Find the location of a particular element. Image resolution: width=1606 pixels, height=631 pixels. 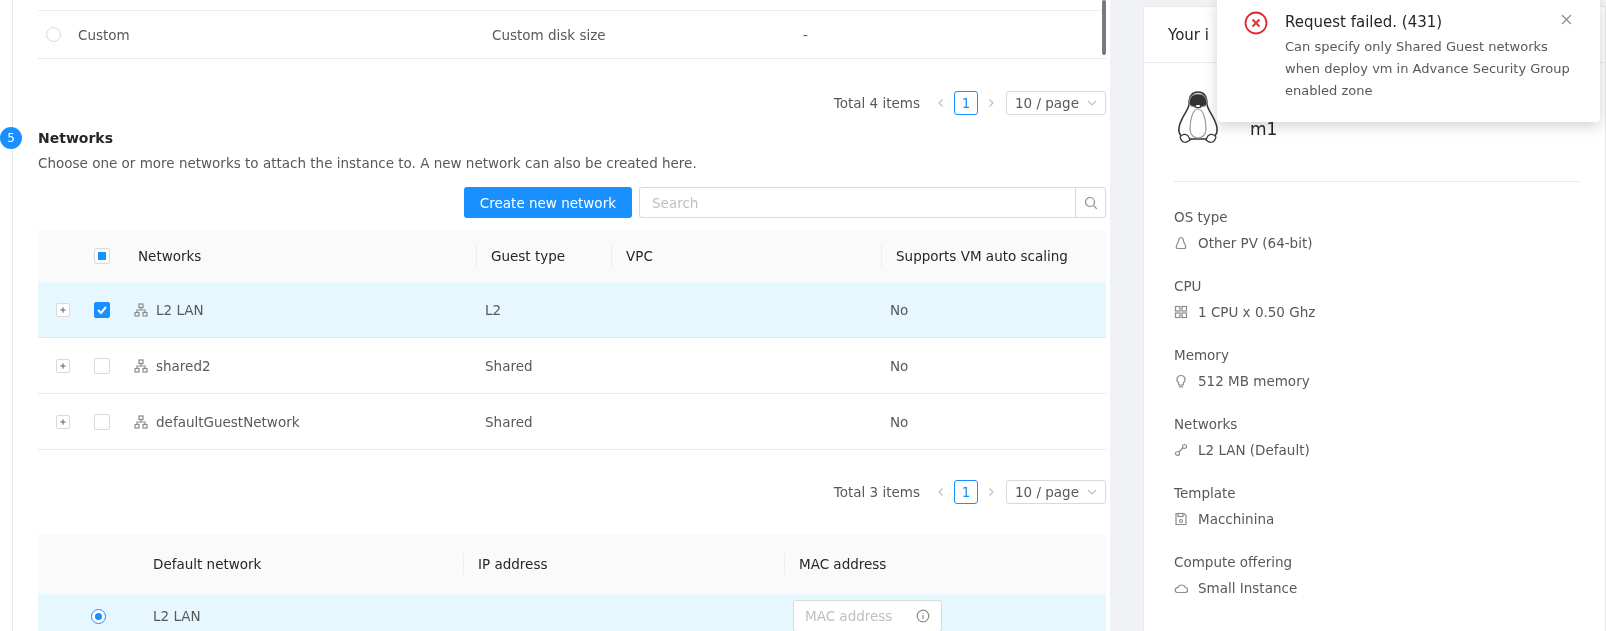

info-icon is located at coordinates (923, 616).